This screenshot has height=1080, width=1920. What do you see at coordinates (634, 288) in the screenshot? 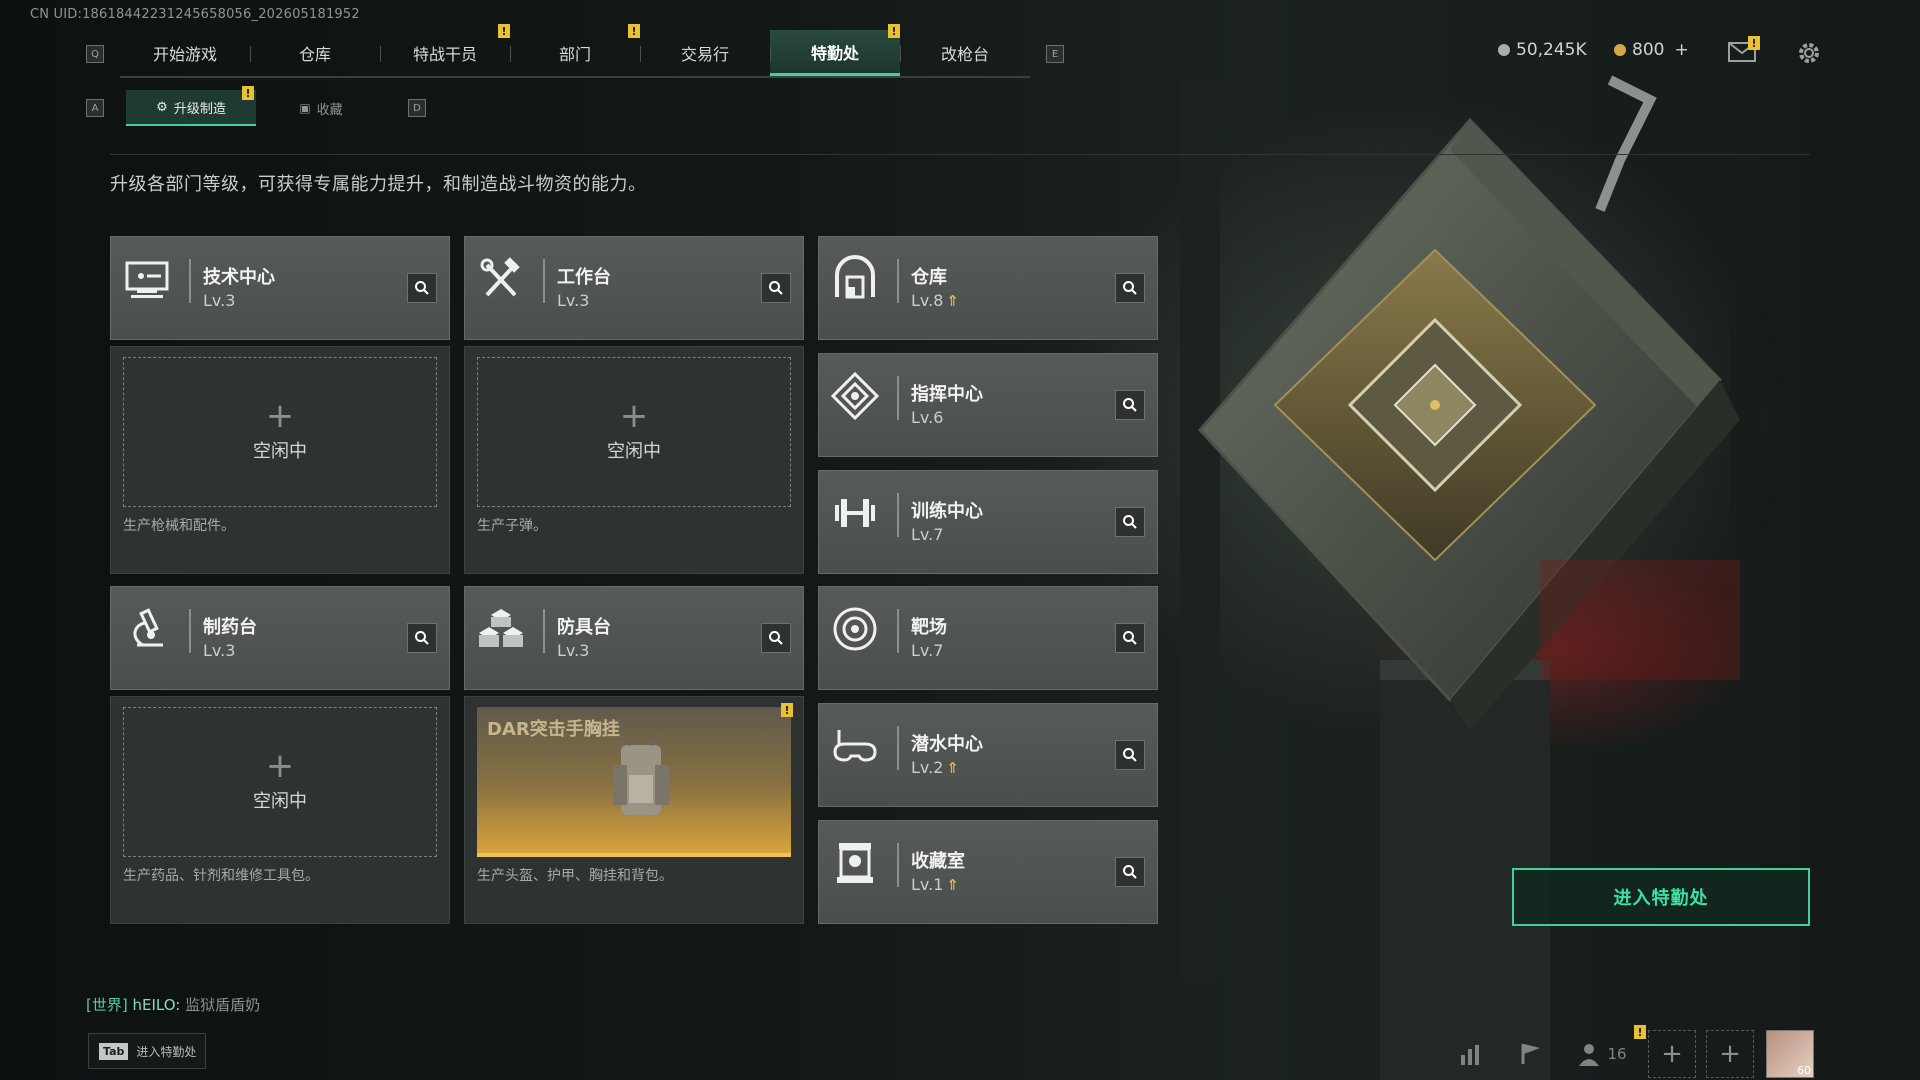
I see `dept-card-workbench: 工作台 Lv.3` at bounding box center [634, 288].